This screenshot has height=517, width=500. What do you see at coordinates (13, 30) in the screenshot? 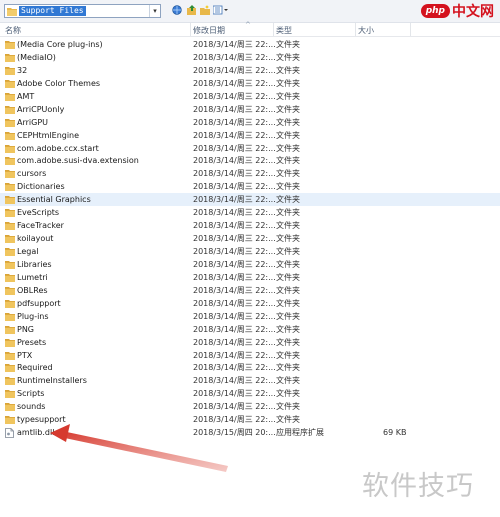
I see `column-name-header: 名称` at bounding box center [13, 30].